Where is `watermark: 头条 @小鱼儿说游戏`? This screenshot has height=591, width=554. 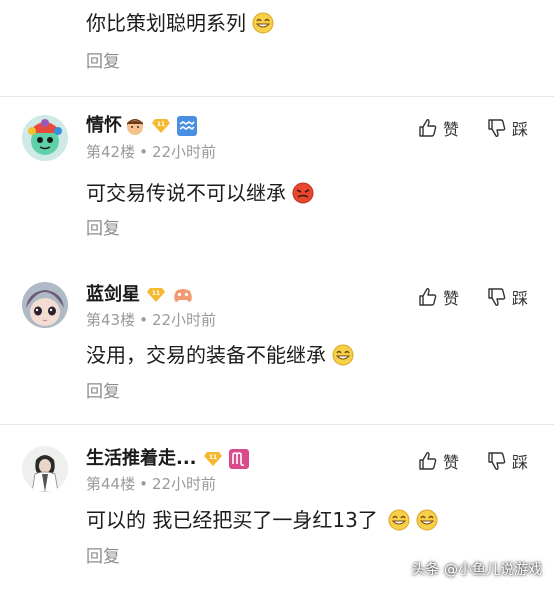
watermark: 头条 @小鱼儿说游戏 is located at coordinates (476, 570).